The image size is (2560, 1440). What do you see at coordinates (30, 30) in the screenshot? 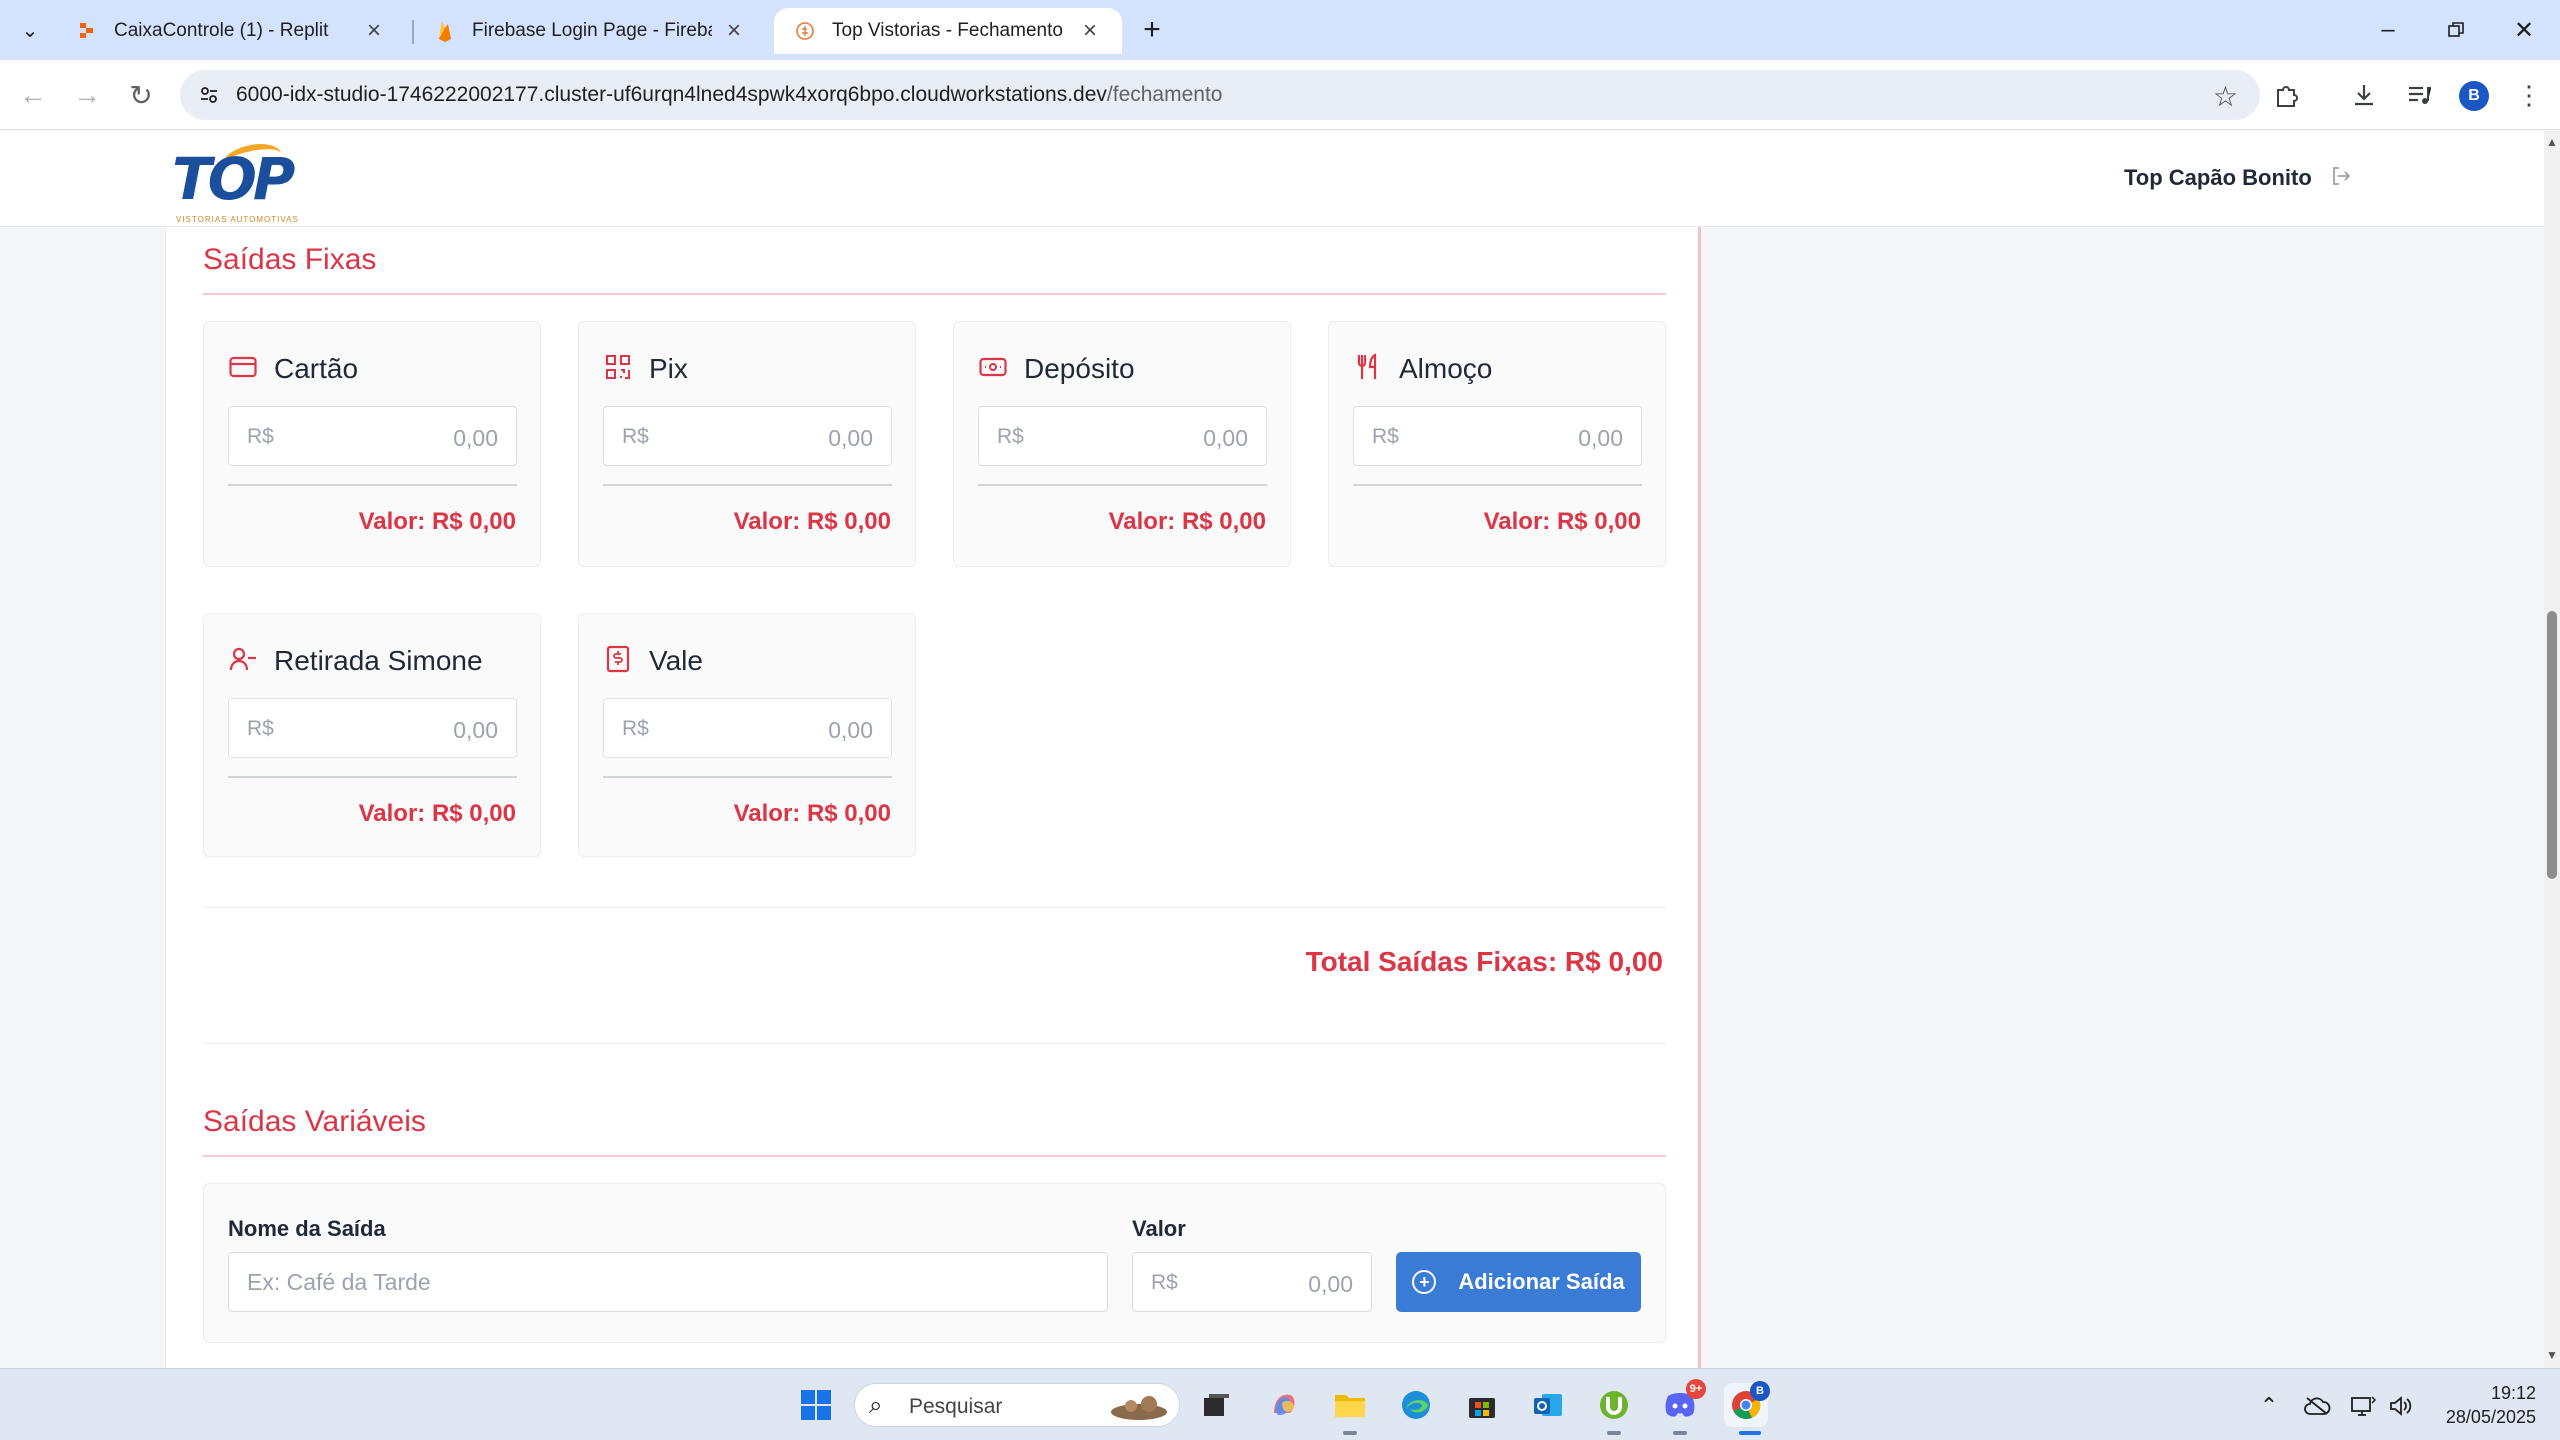
I see `tab-search-chevron-icon: ⌄` at bounding box center [30, 30].